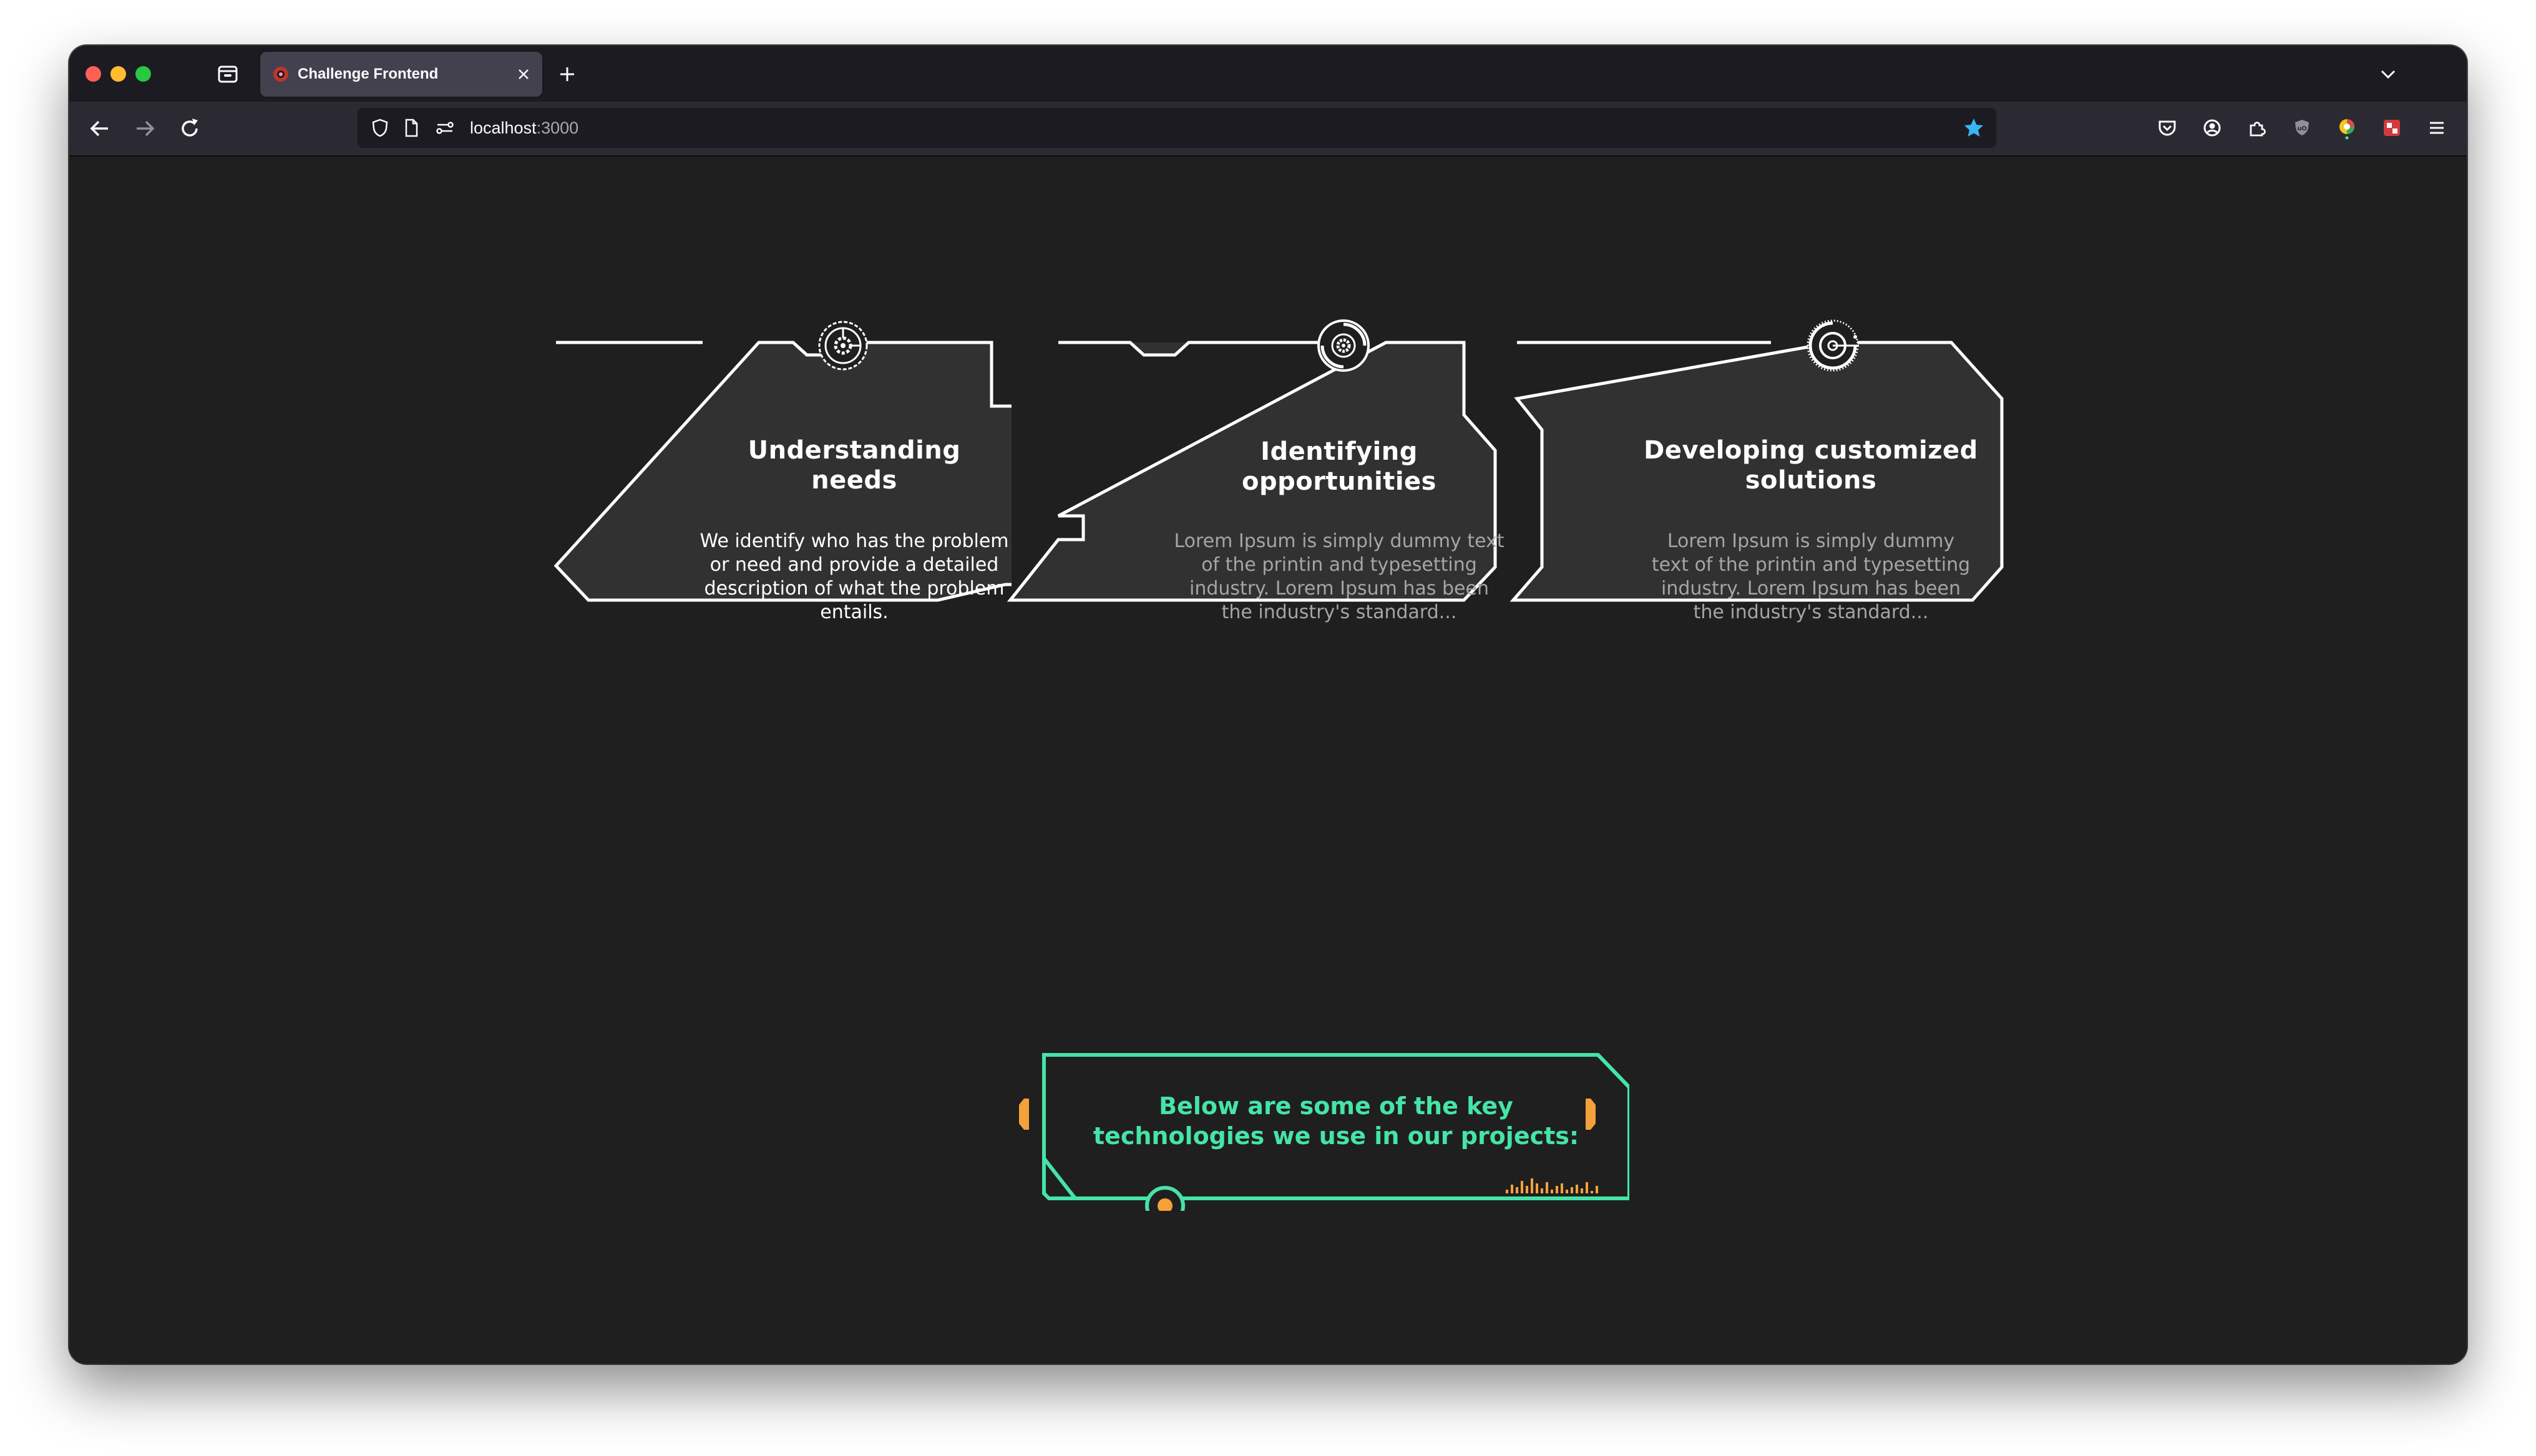  What do you see at coordinates (1336, 1136) in the screenshot?
I see `tech-heading-line: technologies we use in our projects:` at bounding box center [1336, 1136].